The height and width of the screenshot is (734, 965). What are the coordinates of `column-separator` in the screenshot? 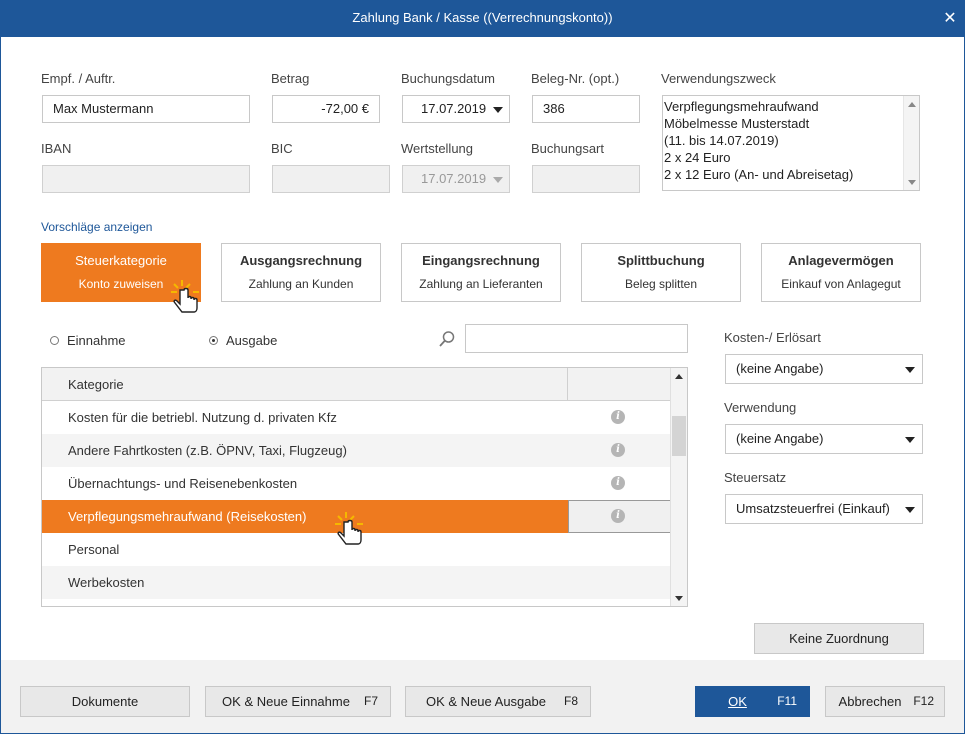 It's located at (567, 384).